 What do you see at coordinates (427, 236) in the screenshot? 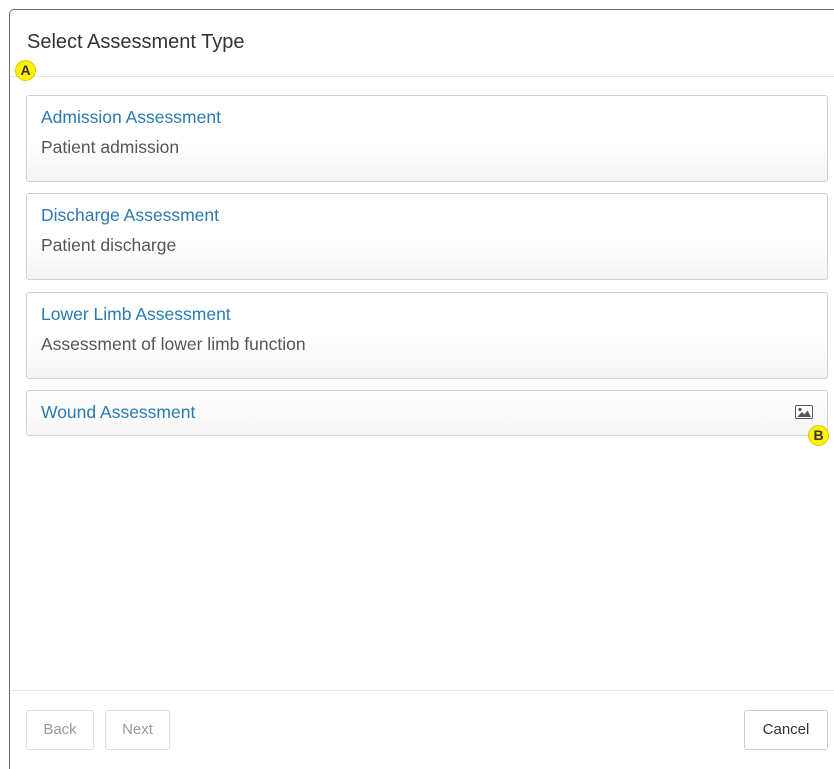
I see `assessment-item-discharge: Discharge Assessment Patient discharge` at bounding box center [427, 236].